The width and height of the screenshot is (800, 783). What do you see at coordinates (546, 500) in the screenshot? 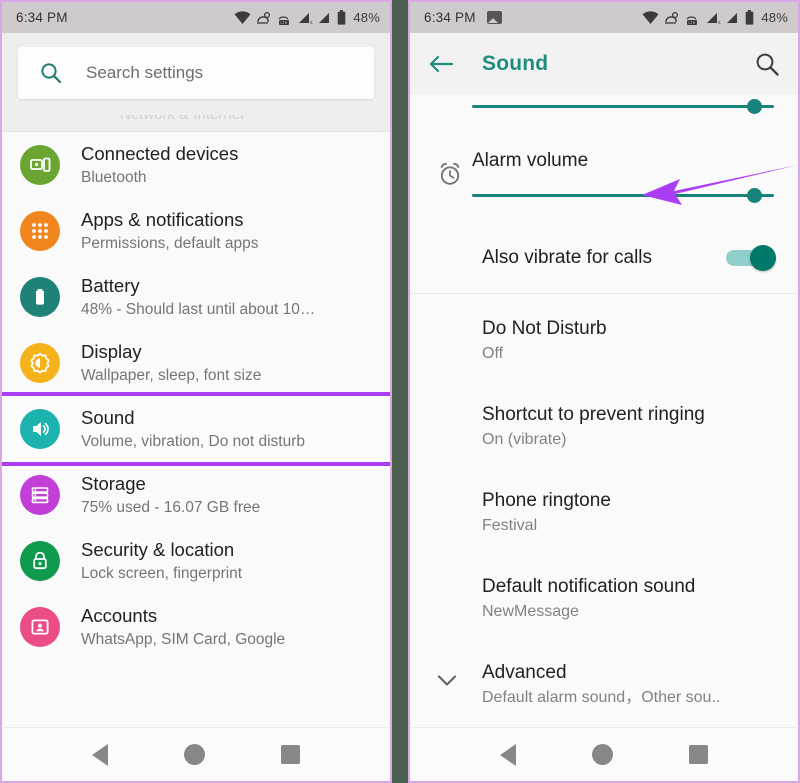
I see `pref-title: Phone ringtone` at bounding box center [546, 500].